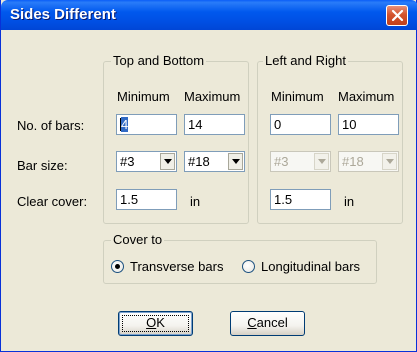 This screenshot has width=417, height=352. I want to click on longitudinal-bars-radio, so click(248, 266).